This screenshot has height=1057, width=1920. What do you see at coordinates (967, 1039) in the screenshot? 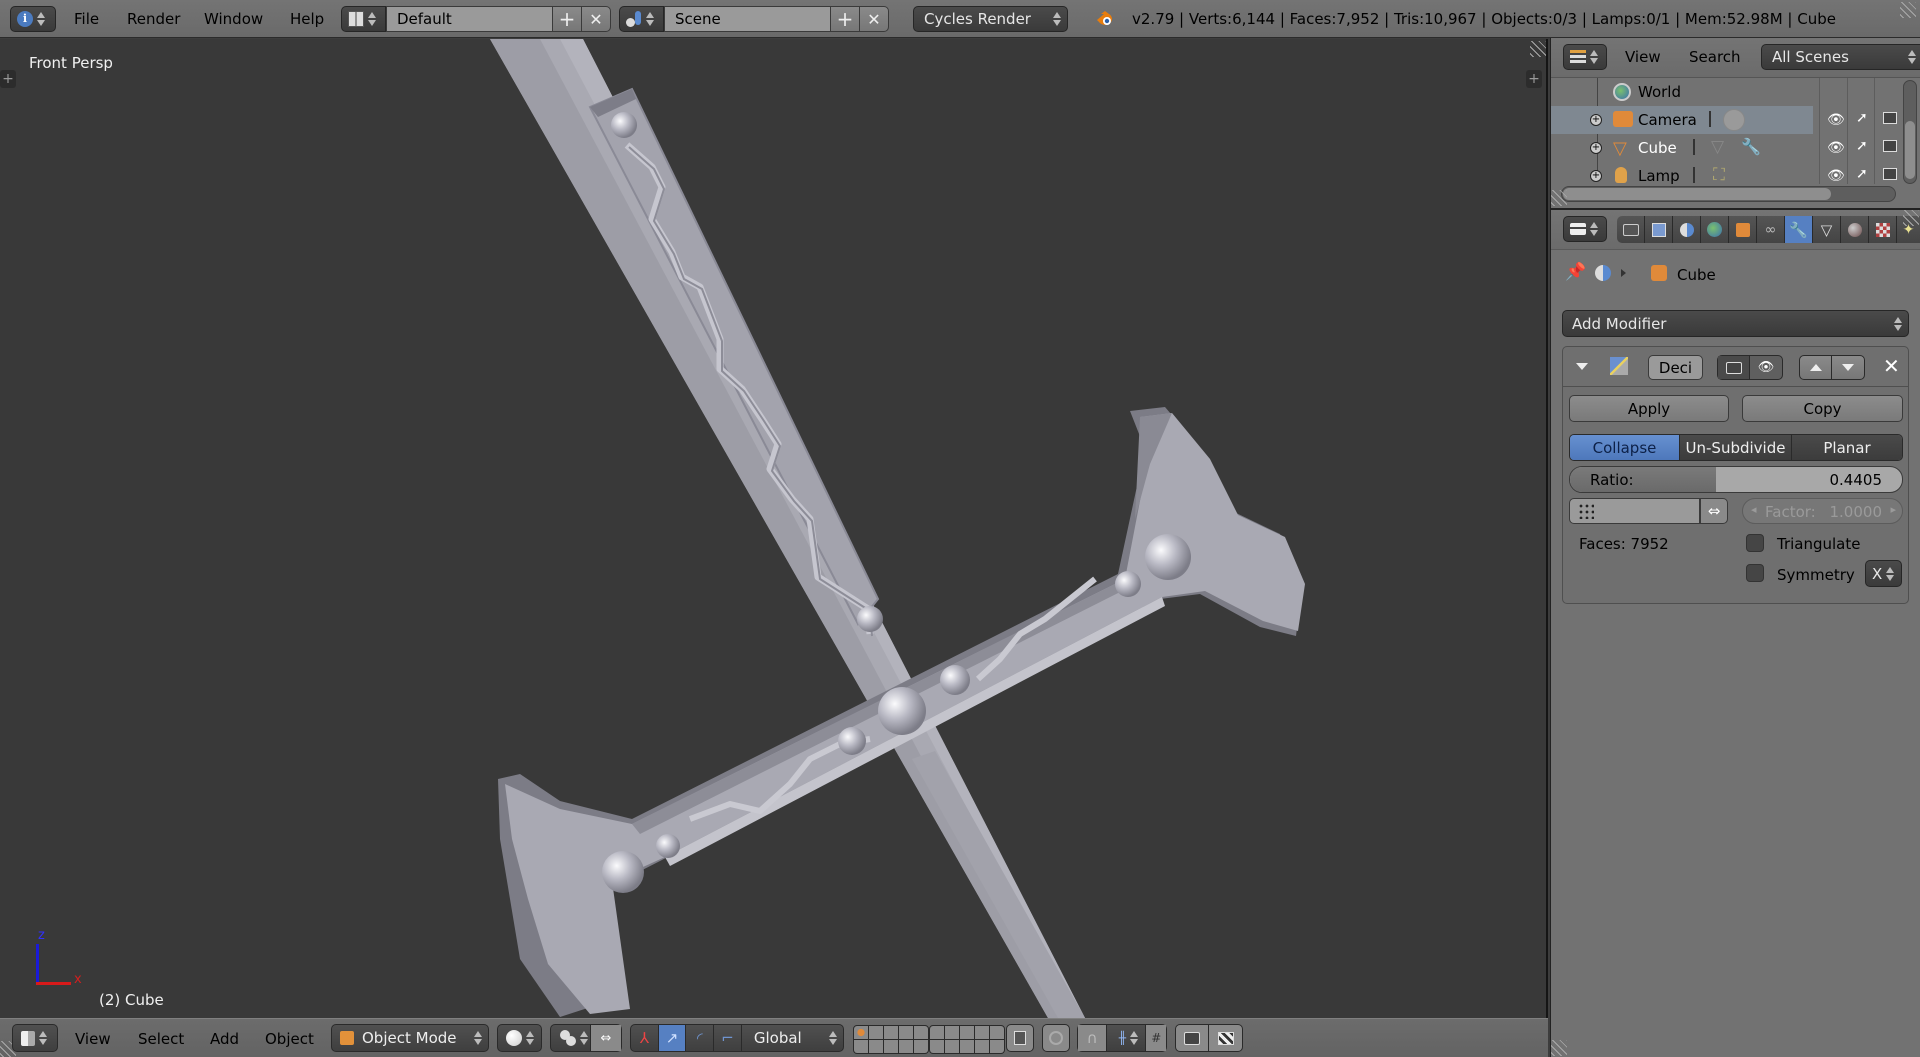
I see `scene-layers-b` at bounding box center [967, 1039].